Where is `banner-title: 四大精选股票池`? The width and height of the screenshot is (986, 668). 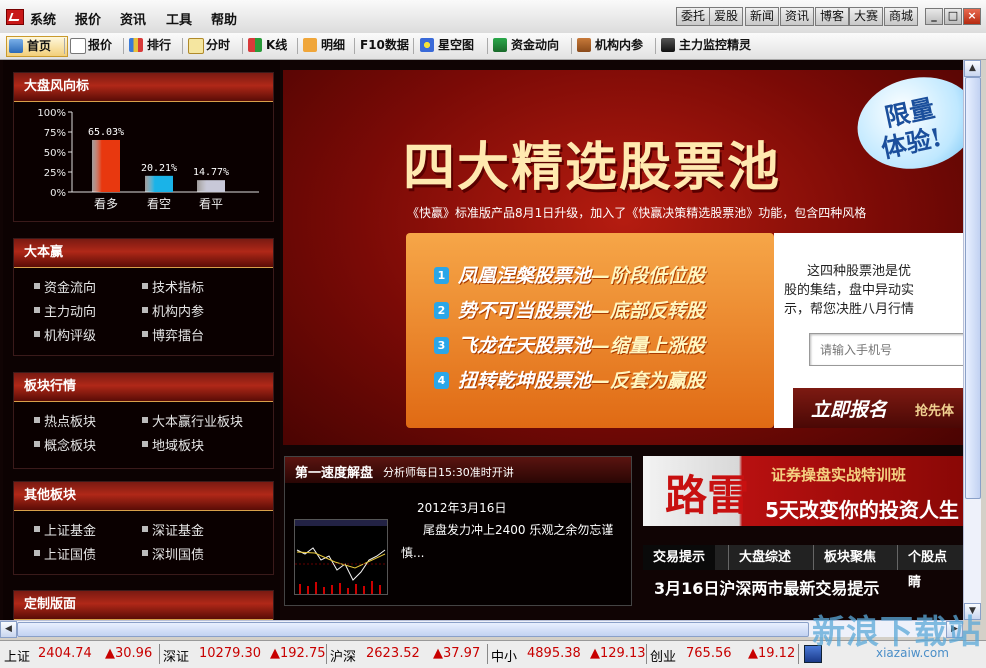
banner-title: 四大精选股票池 is located at coordinates (592, 167).